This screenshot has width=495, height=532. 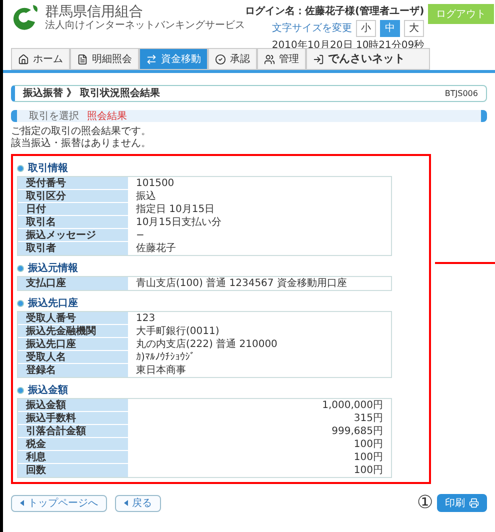 I want to click on printer-icon, so click(x=474, y=503).